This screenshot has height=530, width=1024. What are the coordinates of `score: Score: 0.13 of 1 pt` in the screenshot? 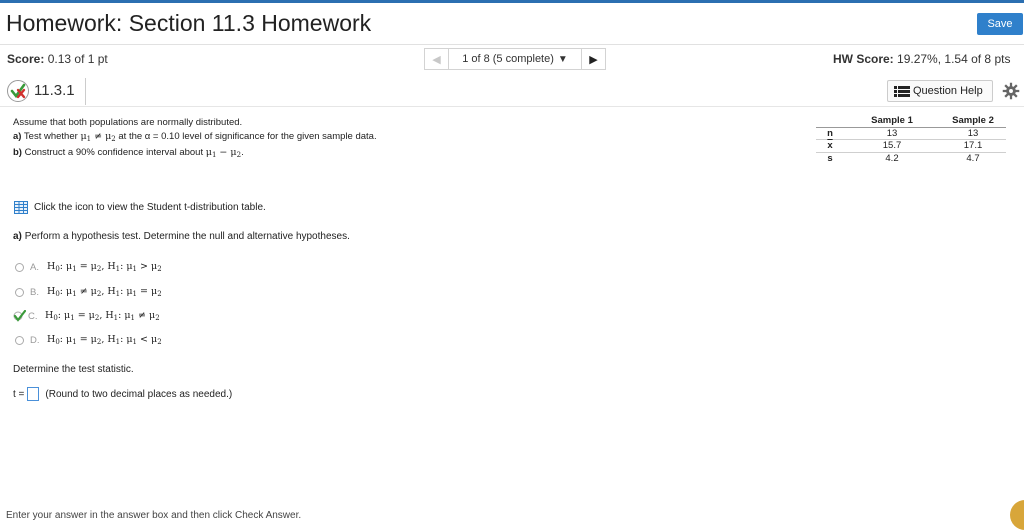 It's located at (57, 59).